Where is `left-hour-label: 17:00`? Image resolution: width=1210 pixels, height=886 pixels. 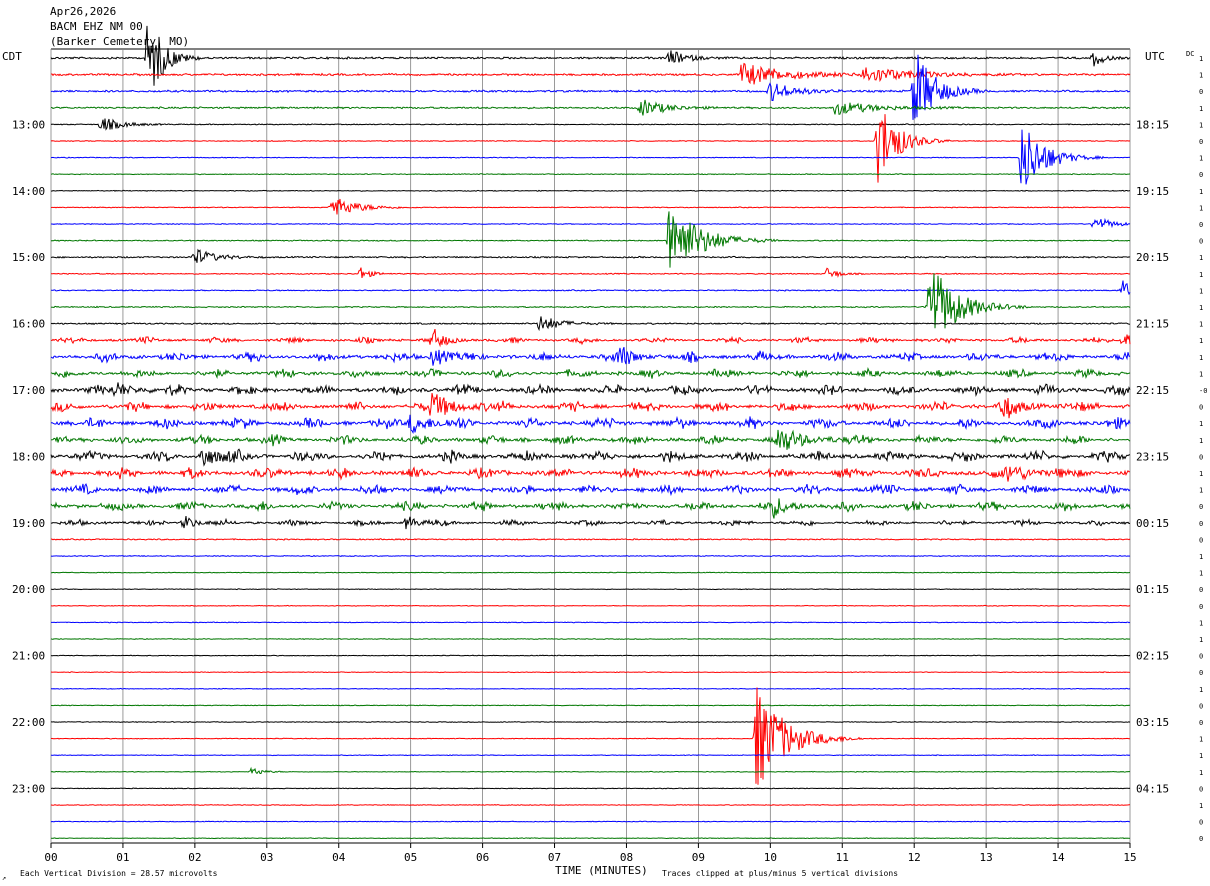 left-hour-label: 17:00 is located at coordinates (28, 390).